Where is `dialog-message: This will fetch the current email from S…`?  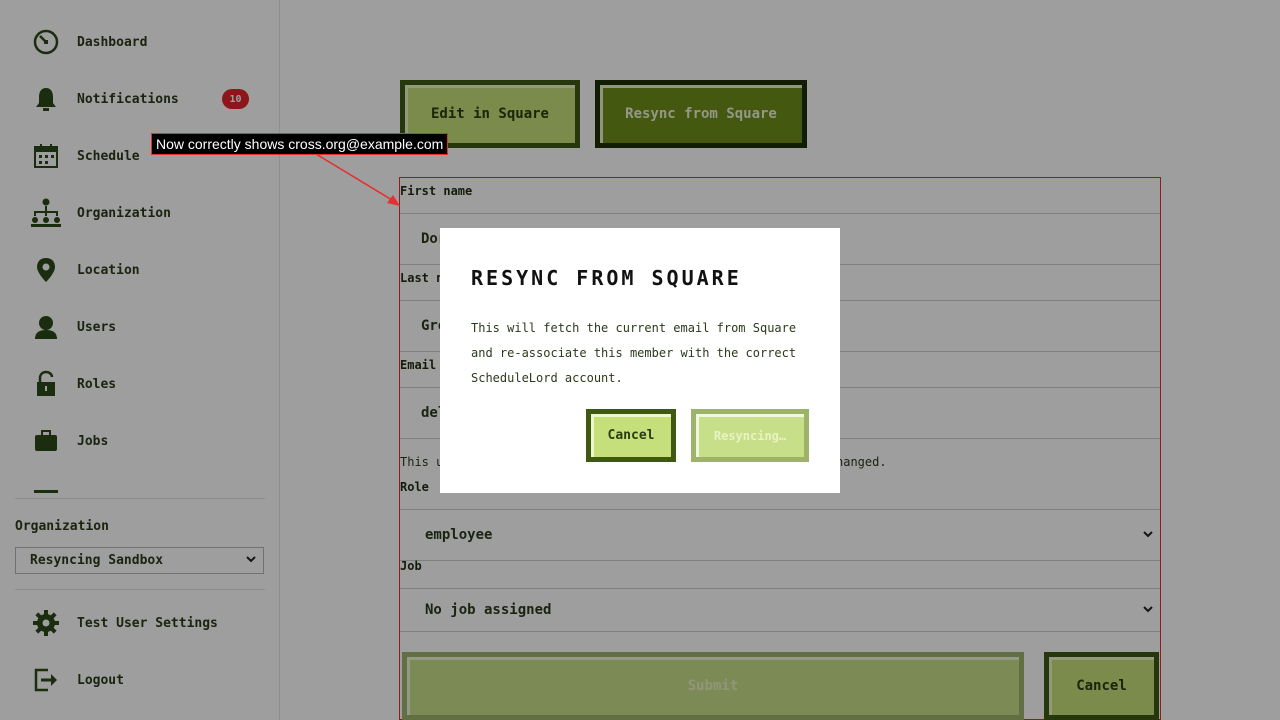 dialog-message: This will fetch the current email from S… is located at coordinates (634, 353).